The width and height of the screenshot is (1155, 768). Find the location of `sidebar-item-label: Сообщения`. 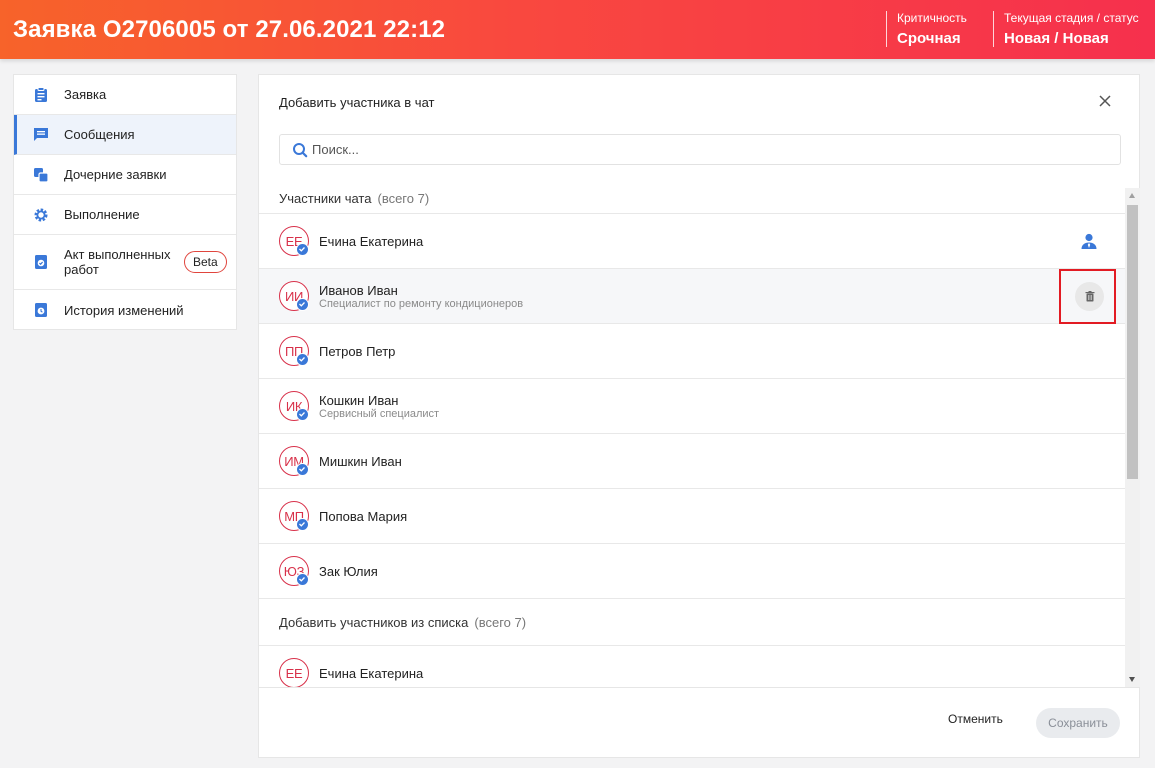

sidebar-item-label: Сообщения is located at coordinates (99, 134).